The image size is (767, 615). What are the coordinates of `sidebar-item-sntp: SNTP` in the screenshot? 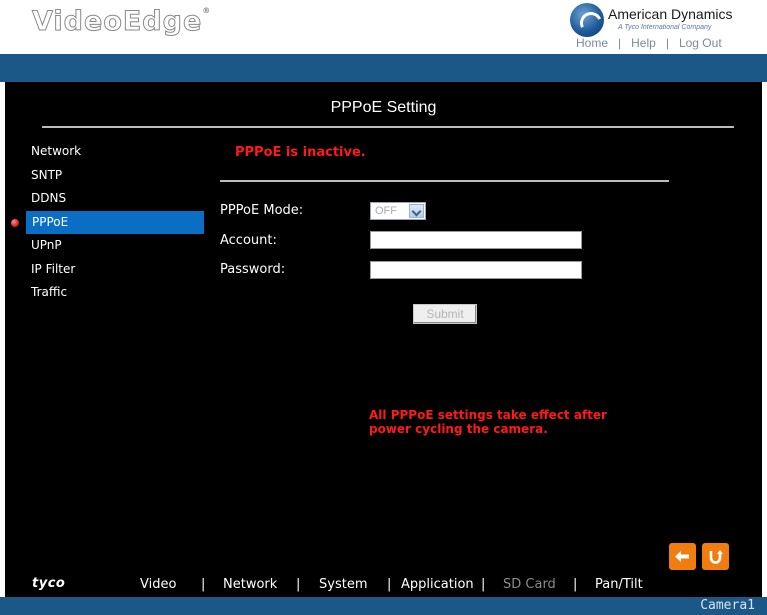 It's located at (105, 176).